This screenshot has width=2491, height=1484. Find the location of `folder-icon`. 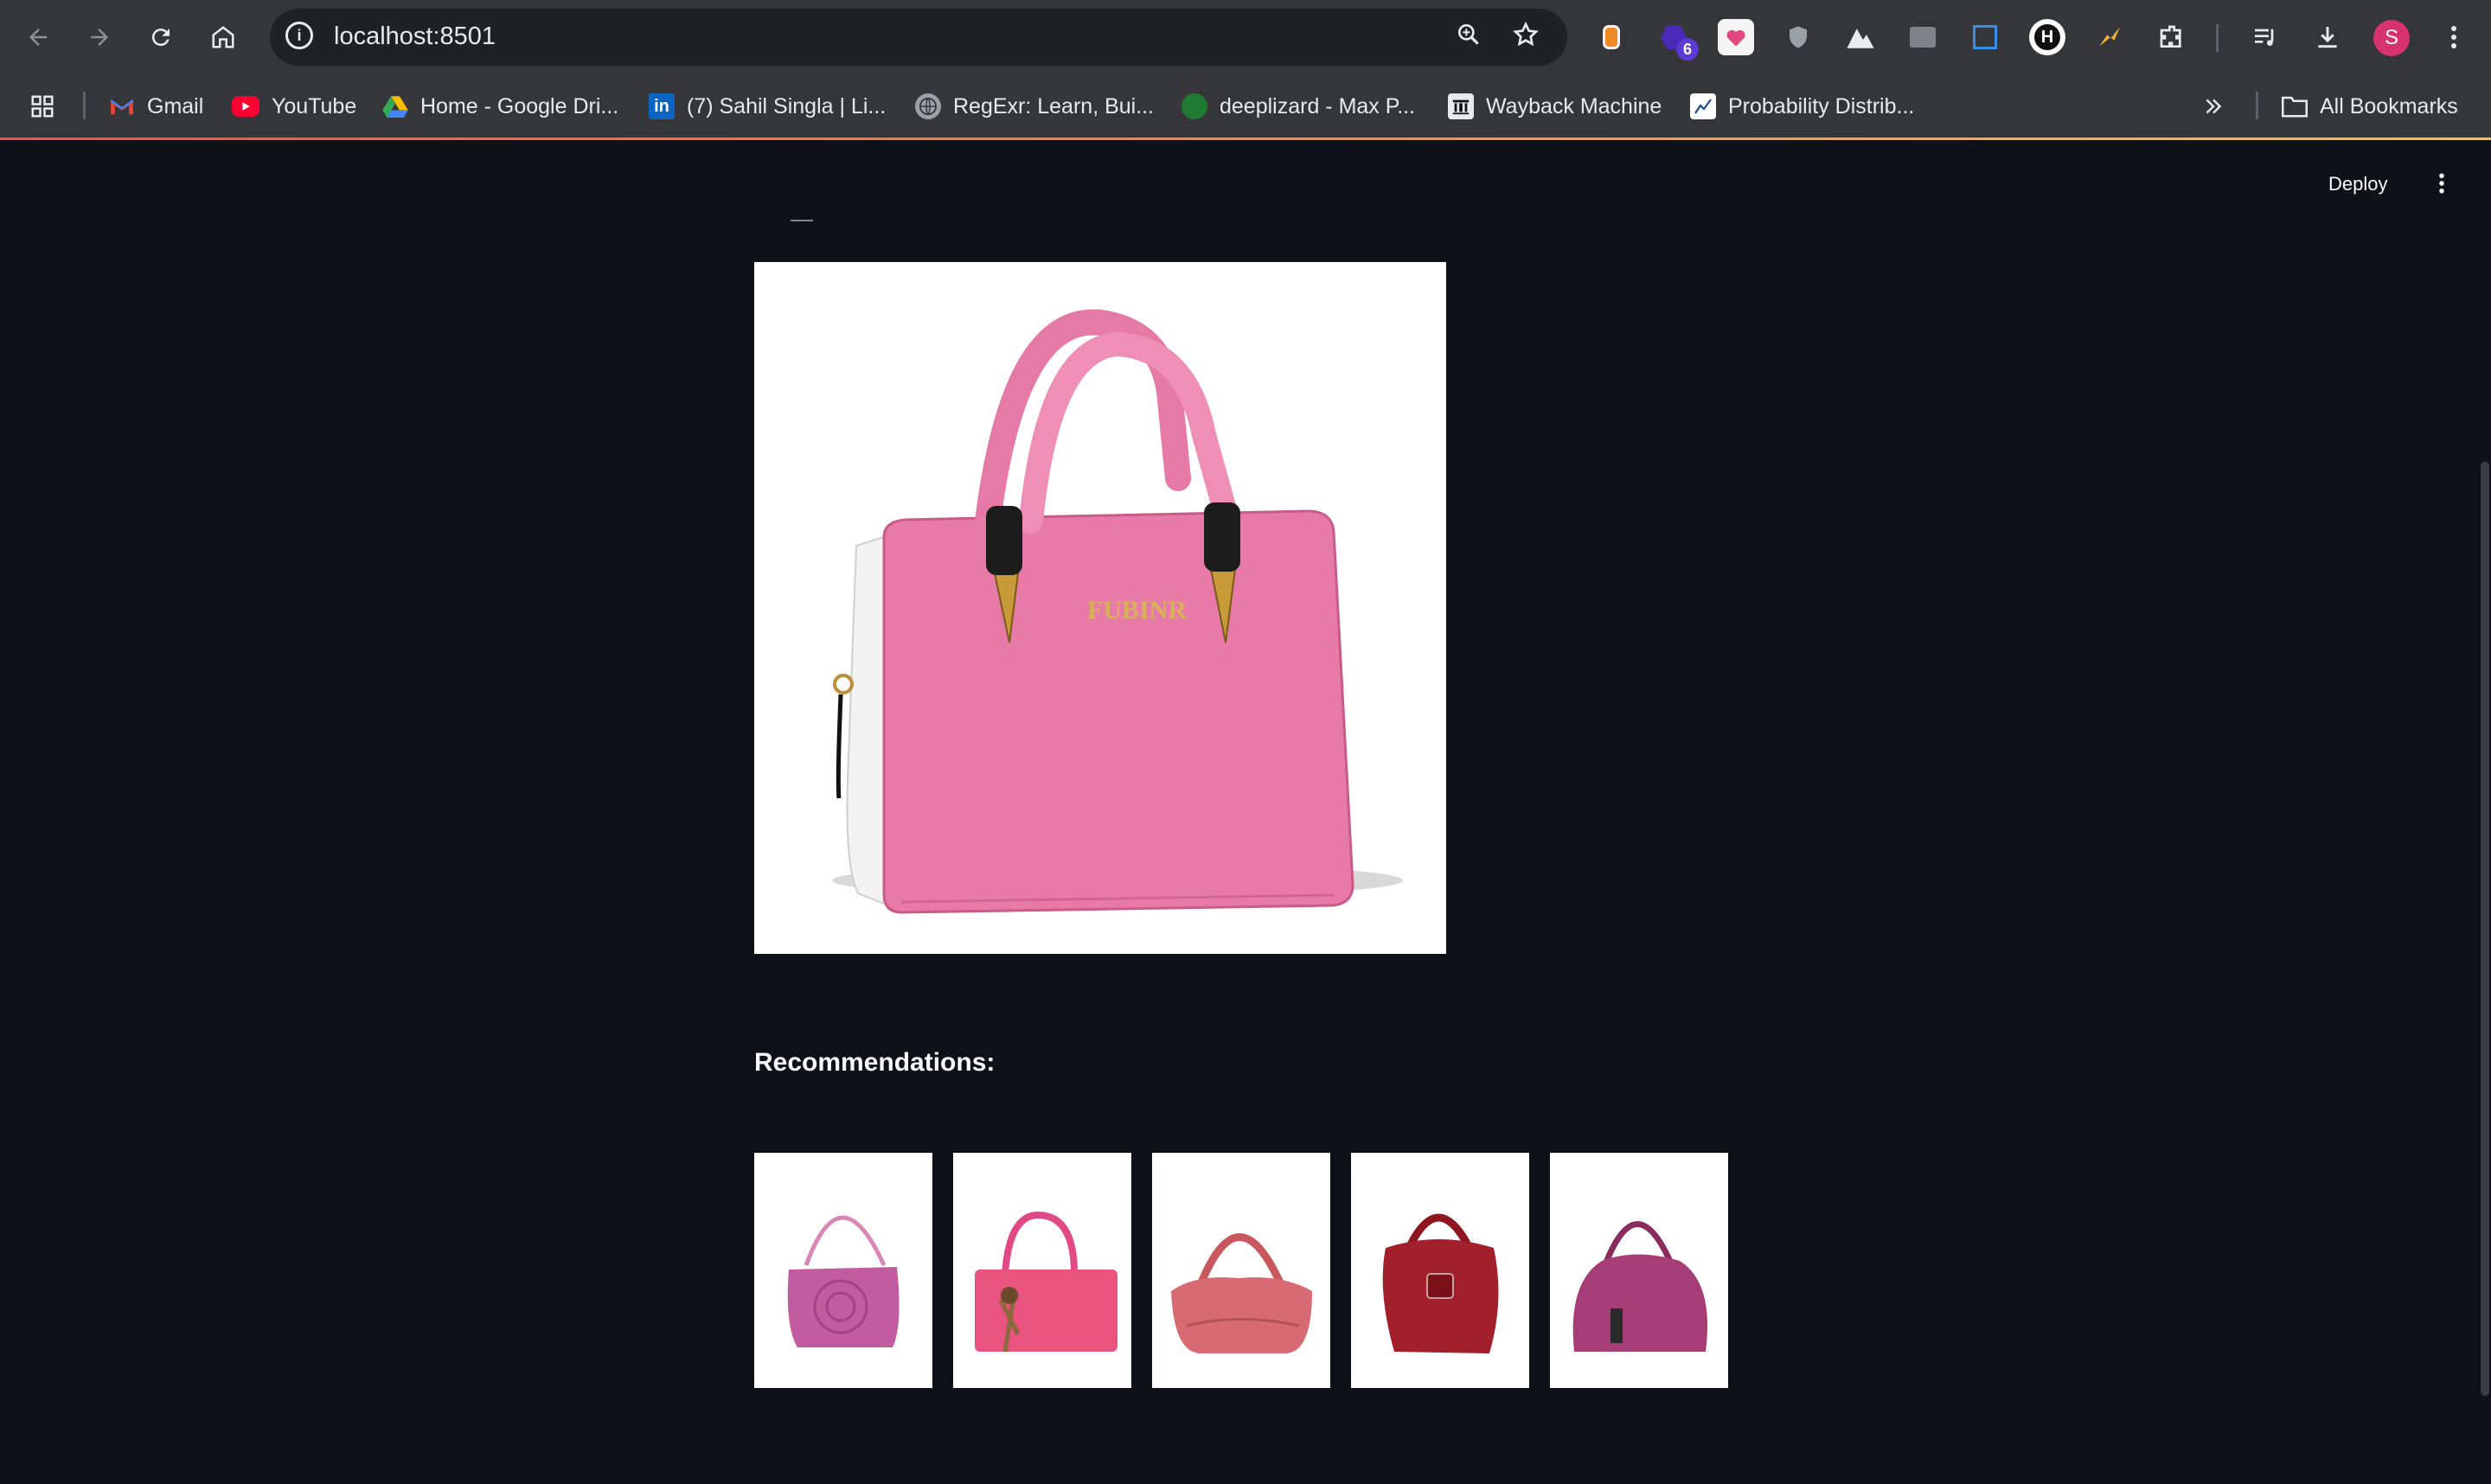

folder-icon is located at coordinates (2295, 106).